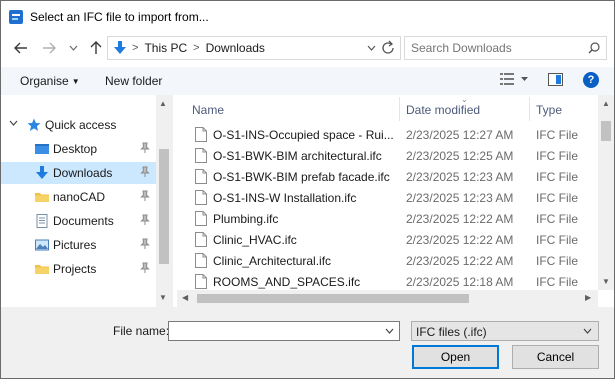  I want to click on forward-button, so click(49, 48).